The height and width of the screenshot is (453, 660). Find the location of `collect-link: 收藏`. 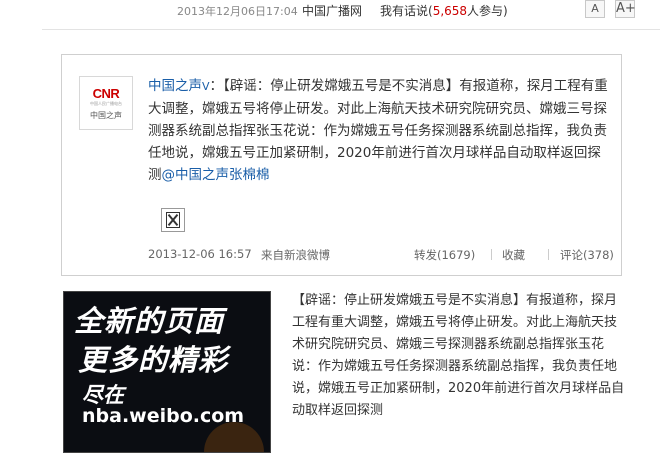

collect-link: 收藏 is located at coordinates (513, 255).